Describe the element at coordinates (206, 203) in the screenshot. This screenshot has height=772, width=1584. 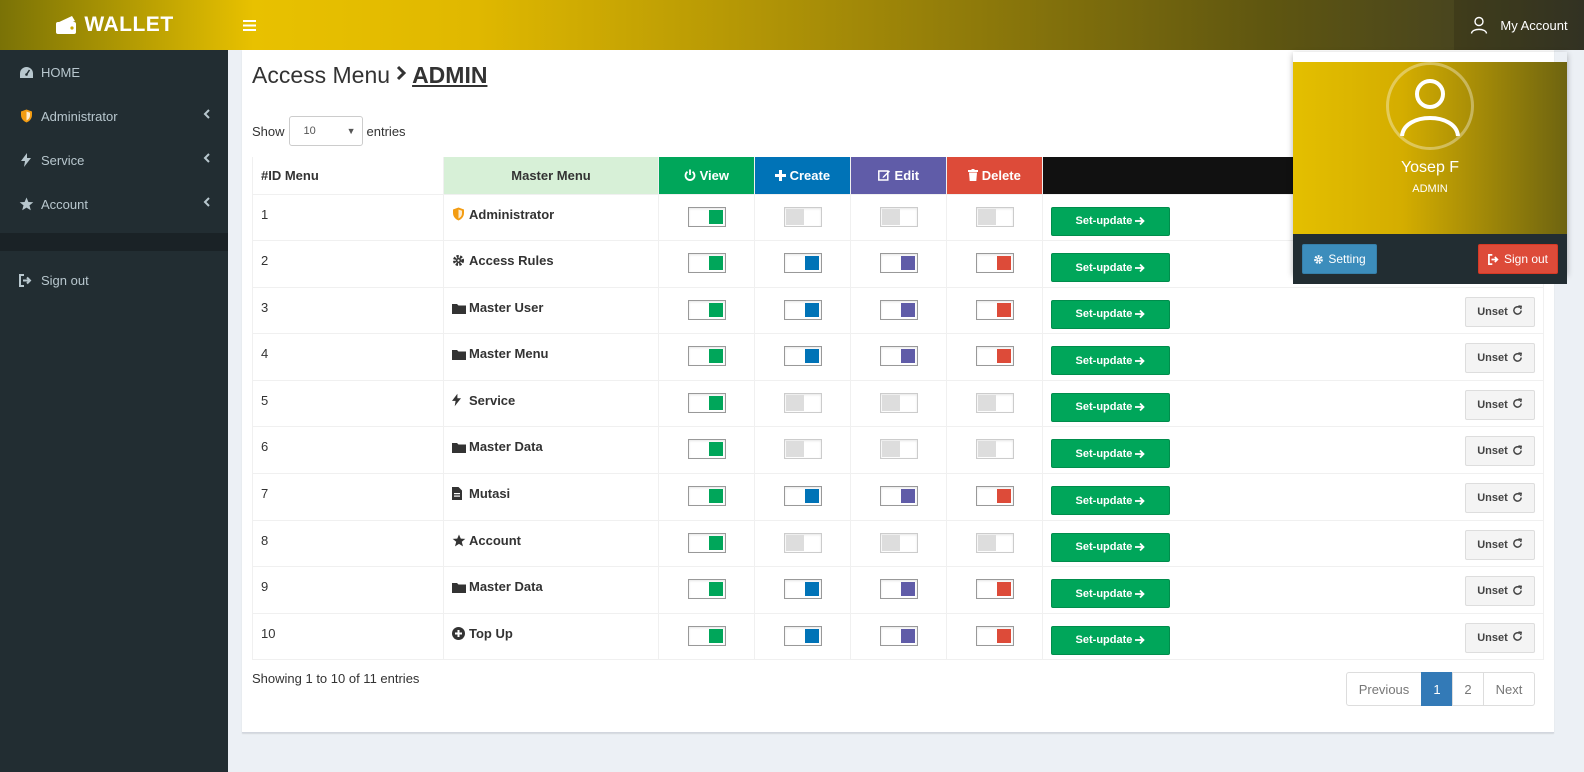
I see `chevron-left-icon` at that location.